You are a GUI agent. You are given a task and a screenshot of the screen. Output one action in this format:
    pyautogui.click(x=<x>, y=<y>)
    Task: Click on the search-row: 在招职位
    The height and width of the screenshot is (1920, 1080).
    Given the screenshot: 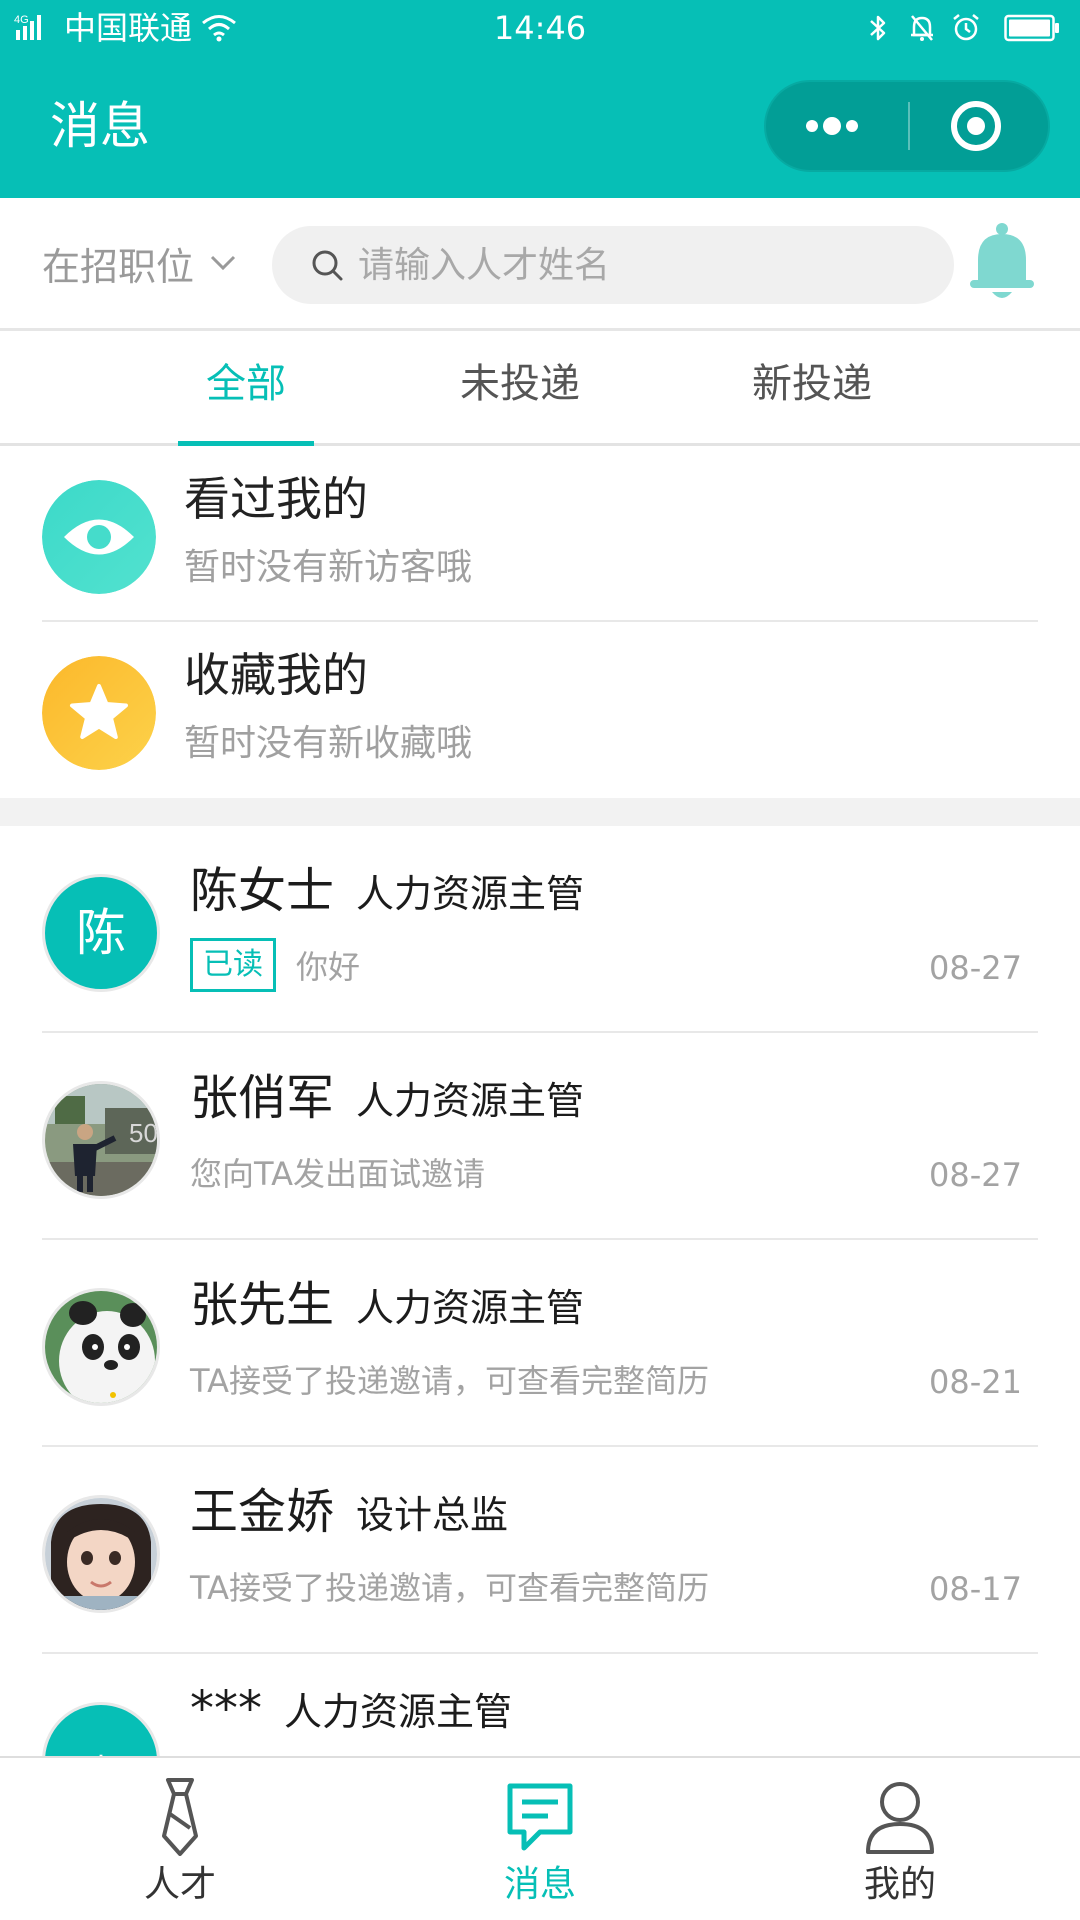 What is the action you would take?
    pyautogui.click(x=540, y=264)
    